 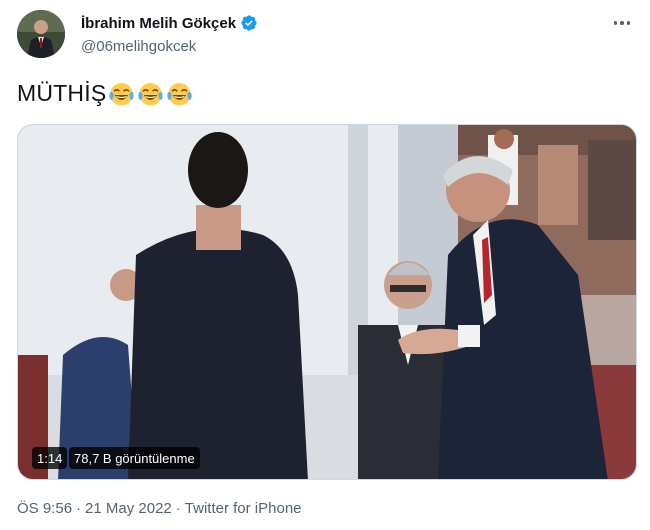 I want to click on verified-badge-icon, so click(x=249, y=23).